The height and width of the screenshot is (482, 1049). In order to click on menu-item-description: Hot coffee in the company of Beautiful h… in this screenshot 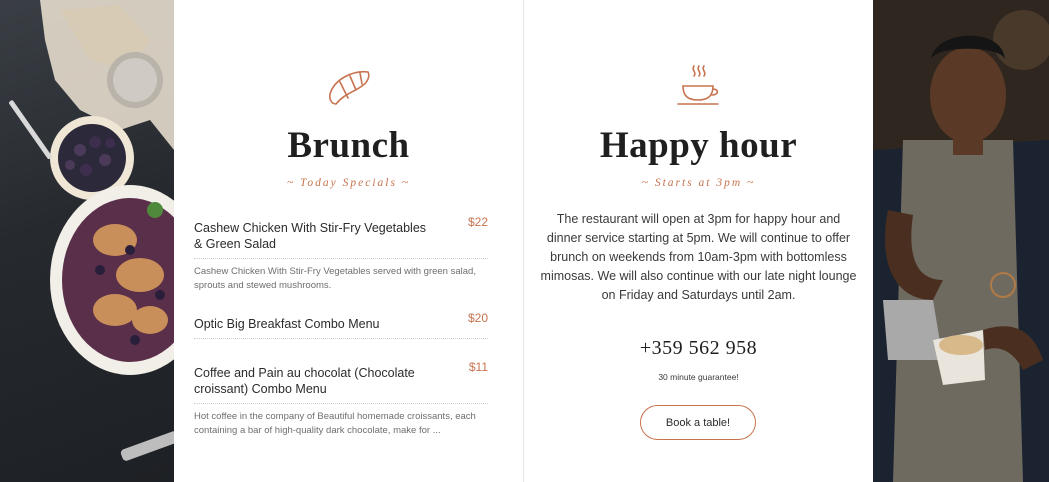, I will do `click(335, 423)`.